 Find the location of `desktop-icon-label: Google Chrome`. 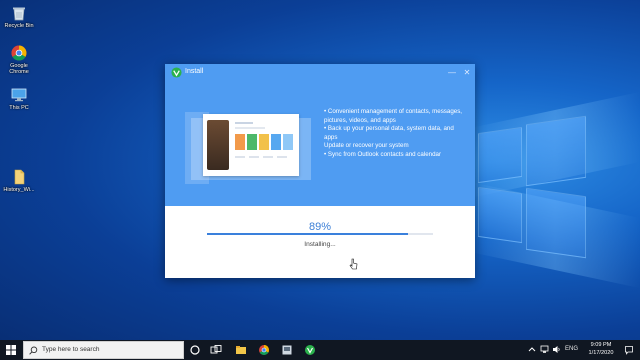

desktop-icon-label: Google Chrome is located at coordinates (19, 69).